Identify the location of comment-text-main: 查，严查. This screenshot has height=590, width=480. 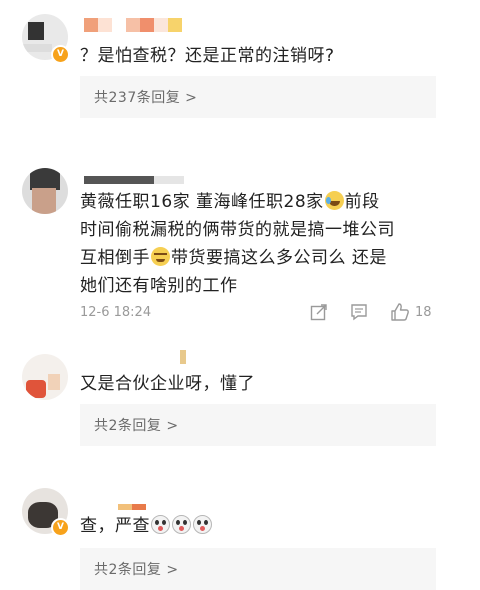
(115, 526).